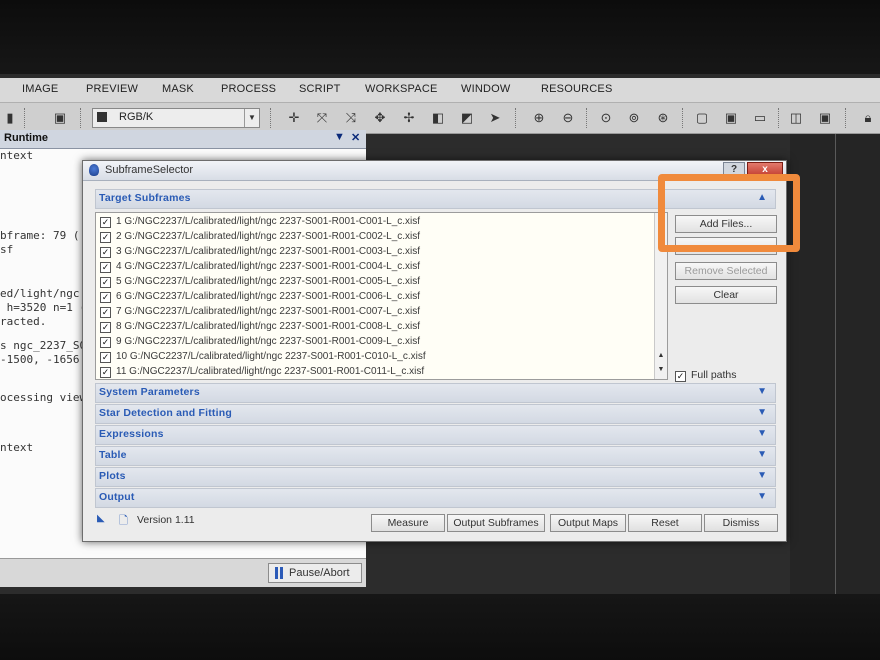  Describe the element at coordinates (440, 627) in the screenshot. I see `monitor-bezel-bottom` at that location.